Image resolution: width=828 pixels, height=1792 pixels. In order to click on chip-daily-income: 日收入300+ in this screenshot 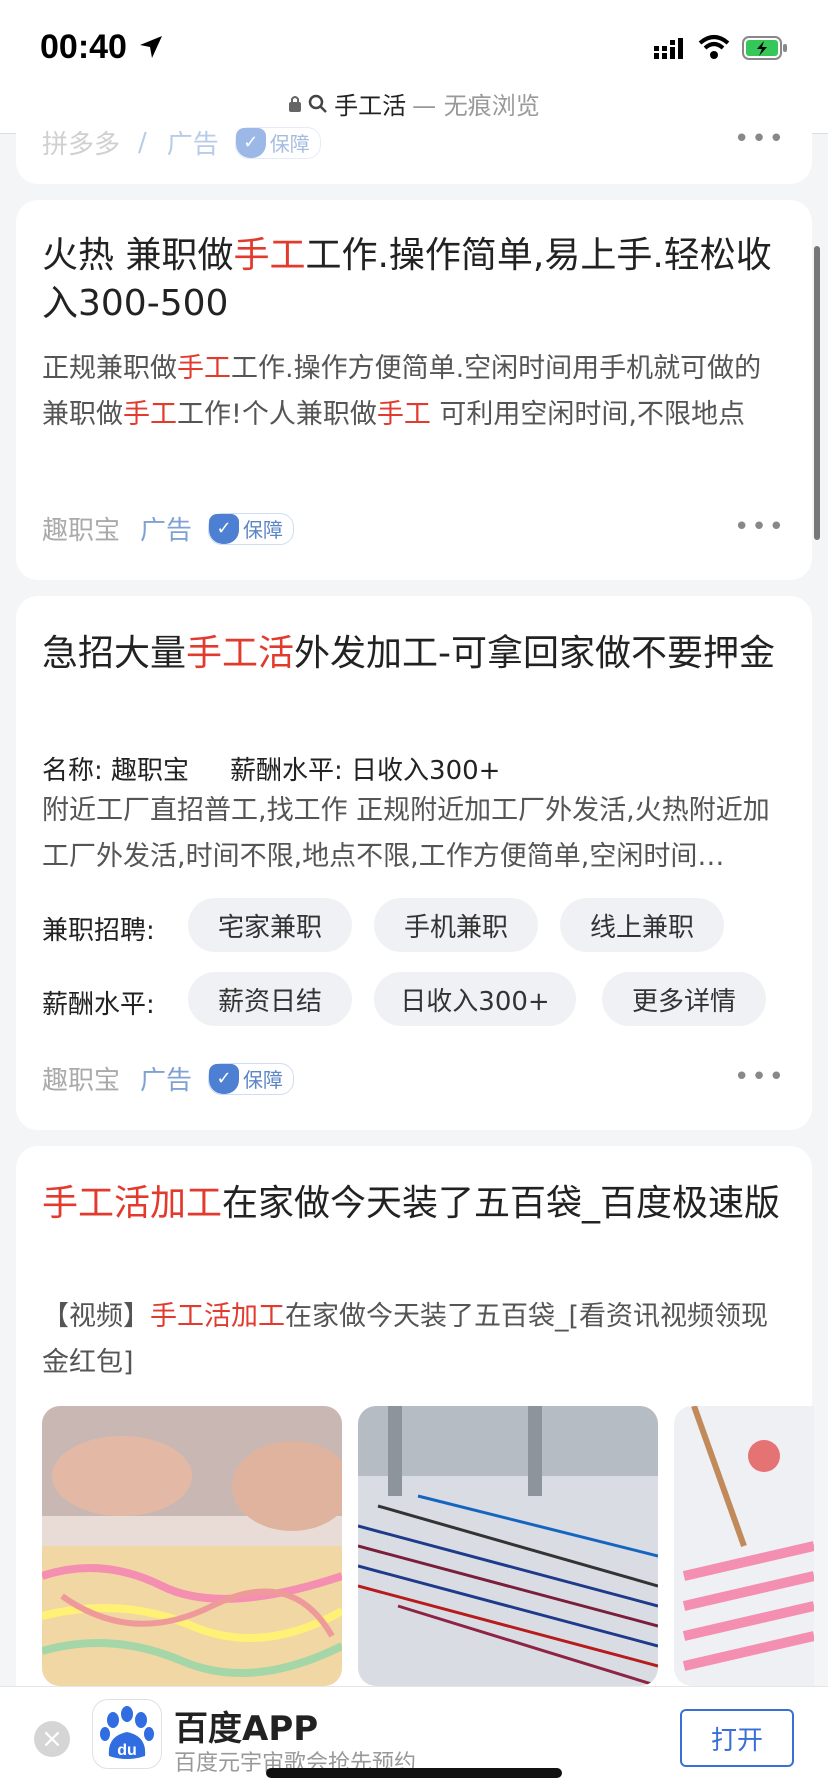, I will do `click(475, 999)`.